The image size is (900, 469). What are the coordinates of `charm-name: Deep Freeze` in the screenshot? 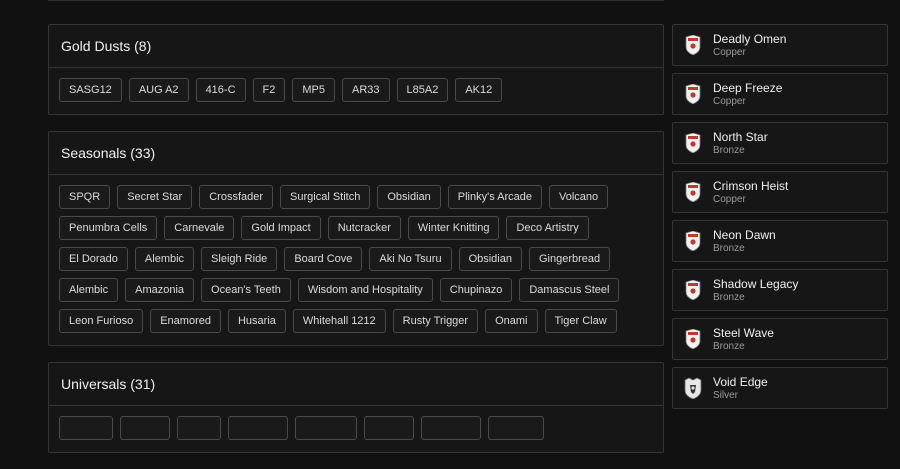 It's located at (748, 87).